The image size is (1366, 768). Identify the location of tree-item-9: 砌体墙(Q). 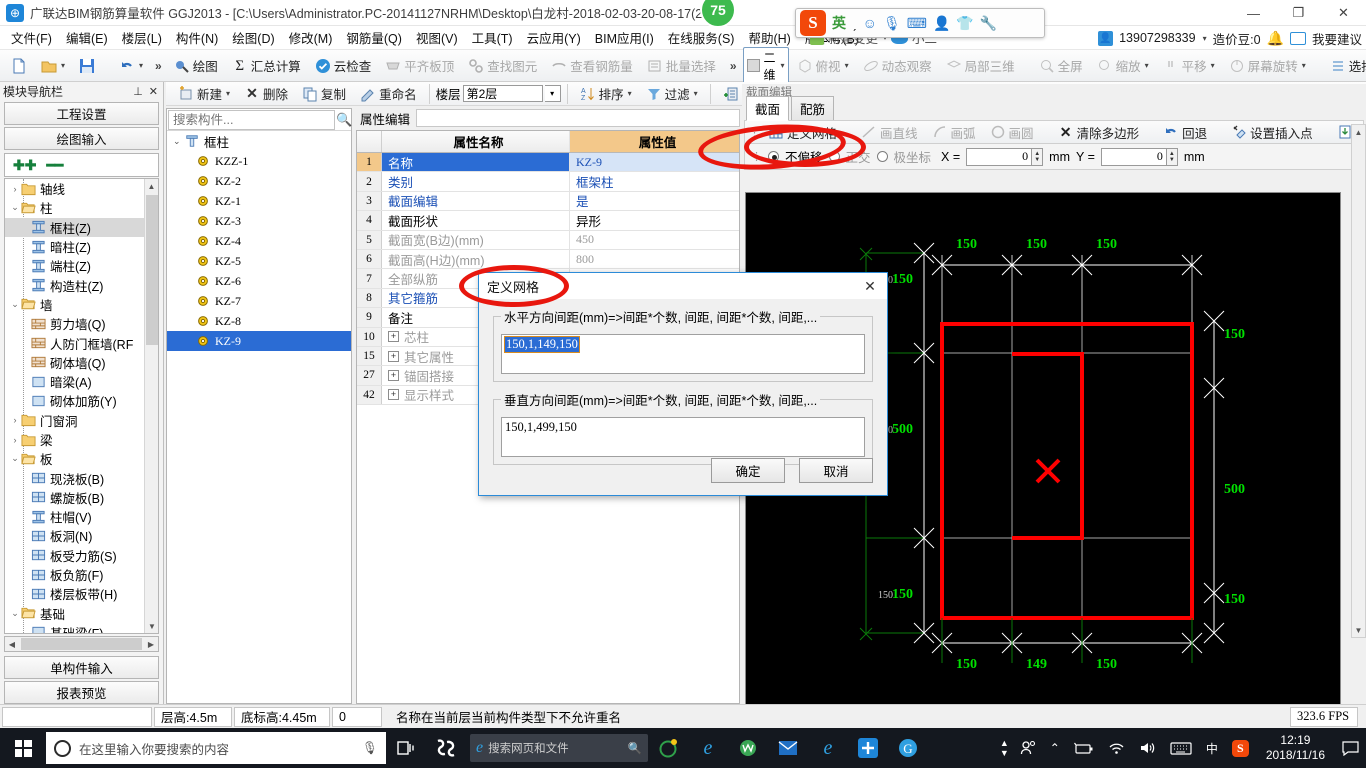
(74, 362).